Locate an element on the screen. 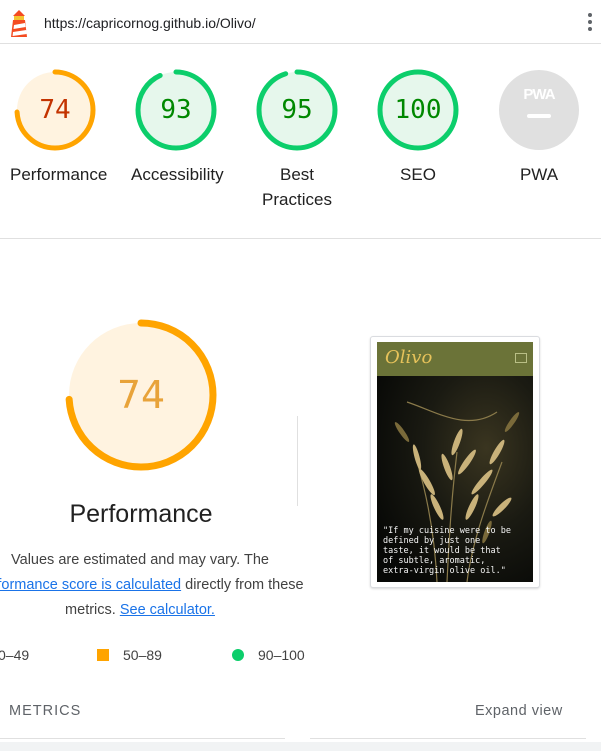  gauge-performance: 74 is located at coordinates (55, 110).